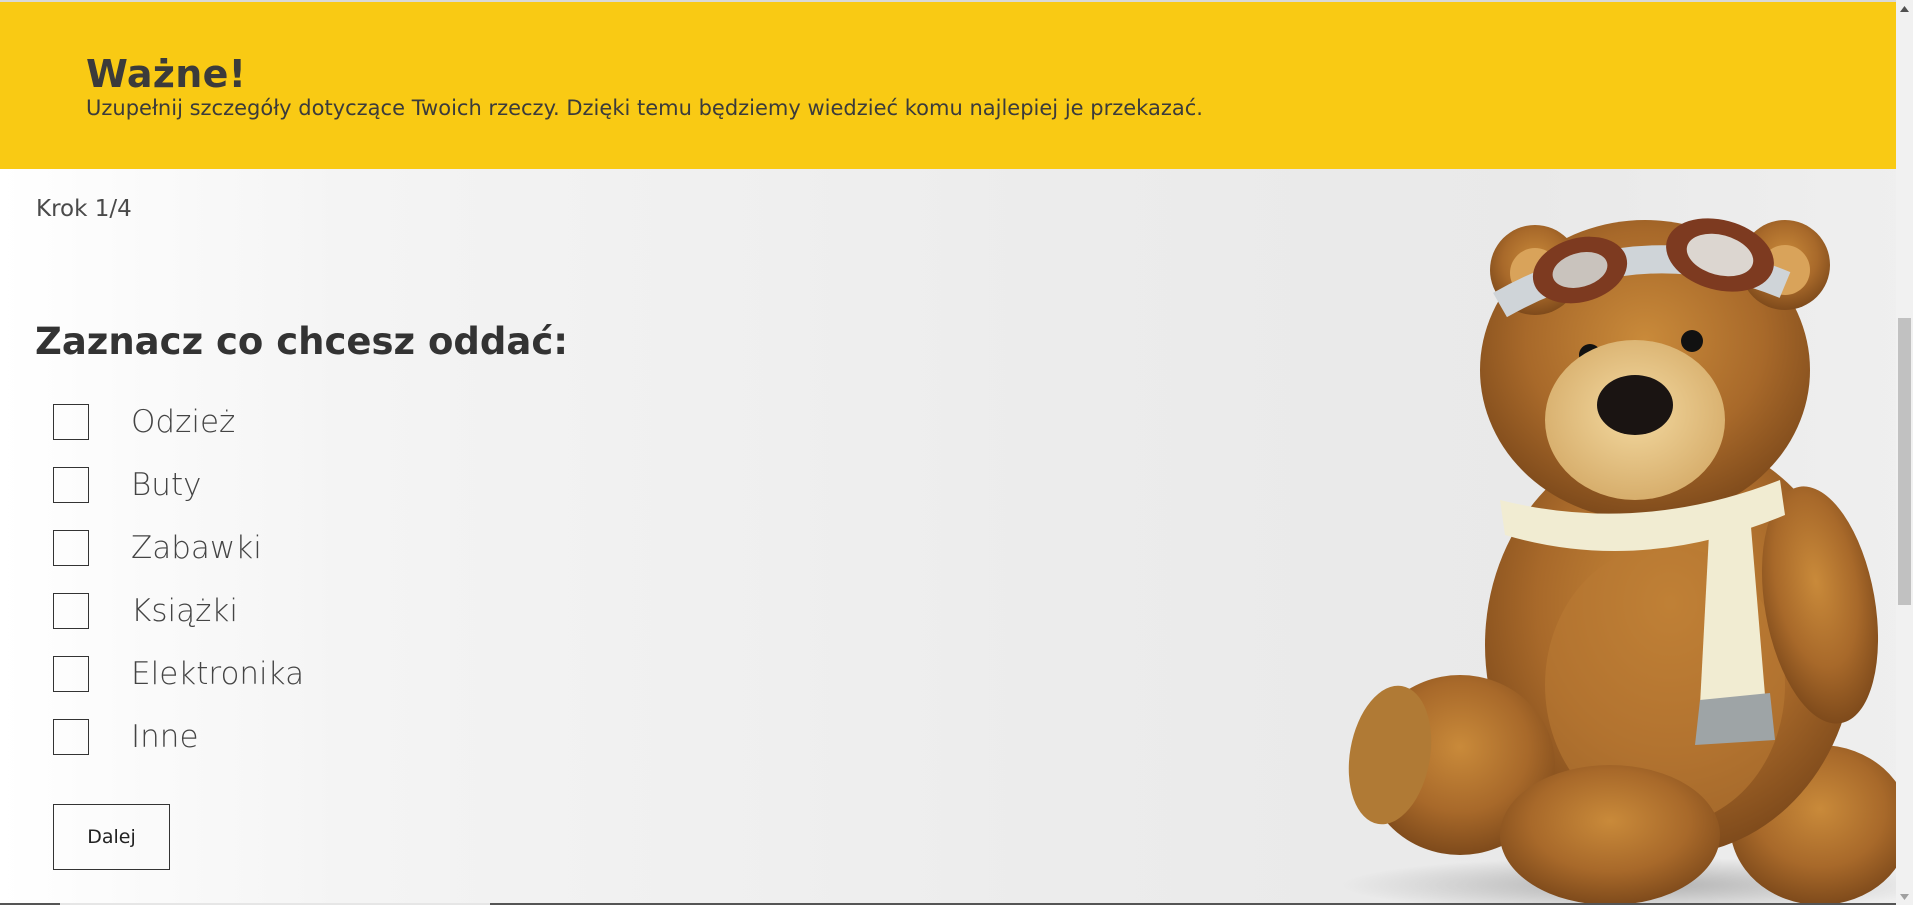 This screenshot has height=905, width=1913. Describe the element at coordinates (165, 737) in the screenshot. I see `option-label: Inne` at that location.